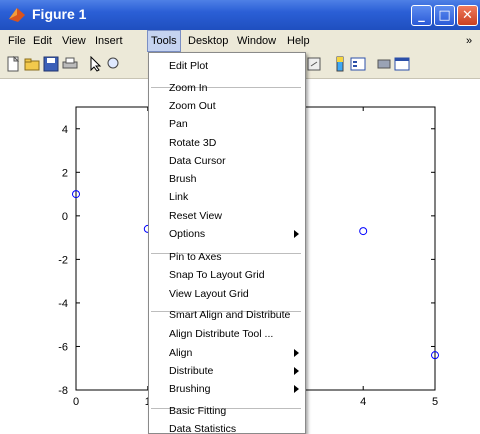 Image resolution: width=480 pixels, height=434 pixels. Describe the element at coordinates (70, 64) in the screenshot. I see `print-icon` at that location.